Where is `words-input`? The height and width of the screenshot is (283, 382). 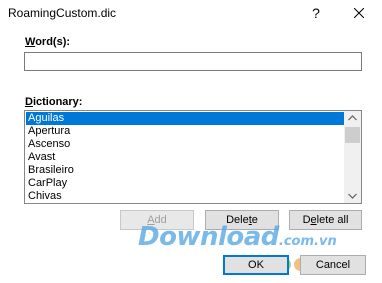
words-input is located at coordinates (193, 61).